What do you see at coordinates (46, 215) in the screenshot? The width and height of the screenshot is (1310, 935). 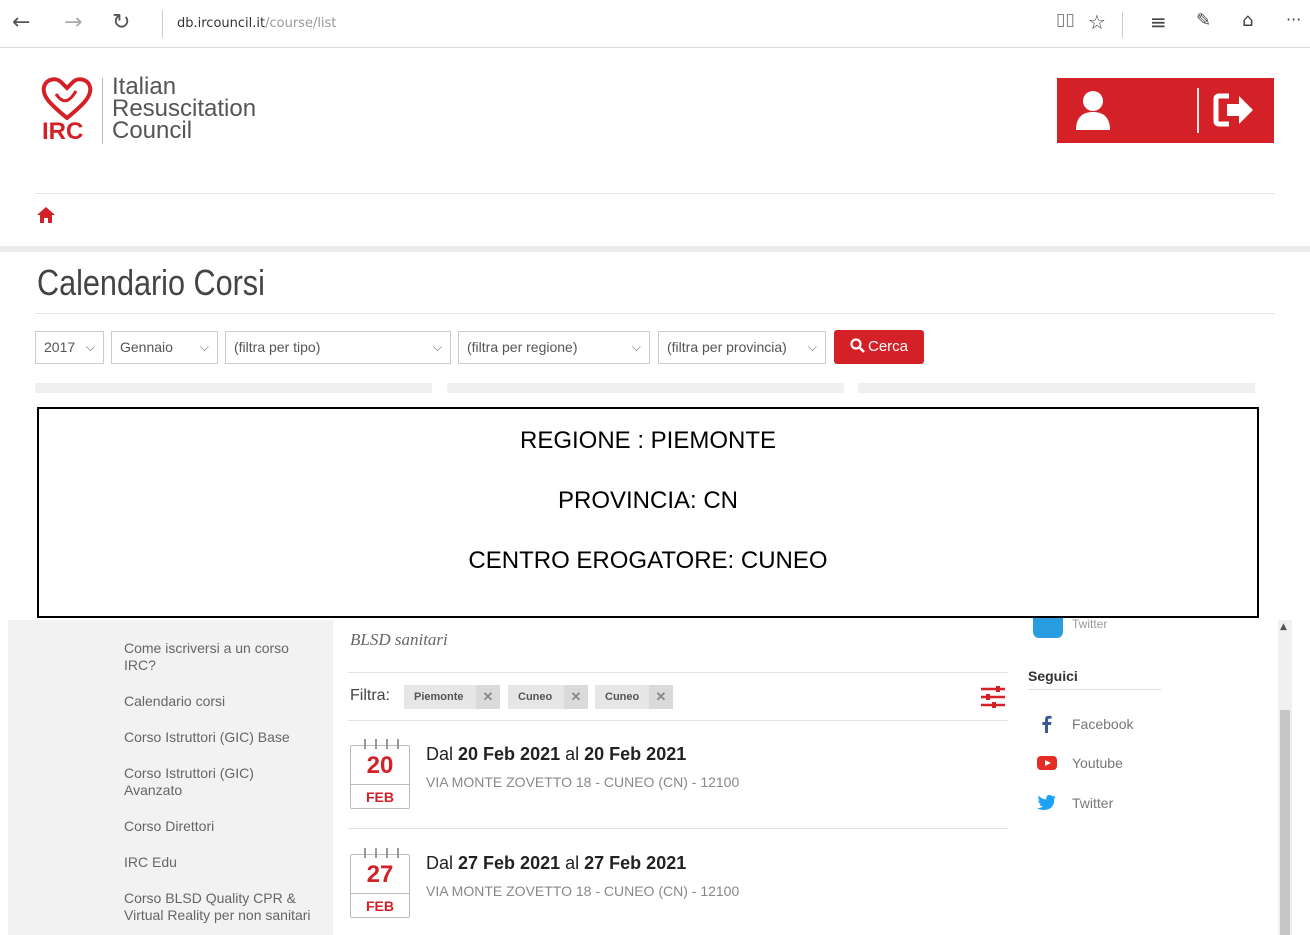 I see `home-icon` at bounding box center [46, 215].